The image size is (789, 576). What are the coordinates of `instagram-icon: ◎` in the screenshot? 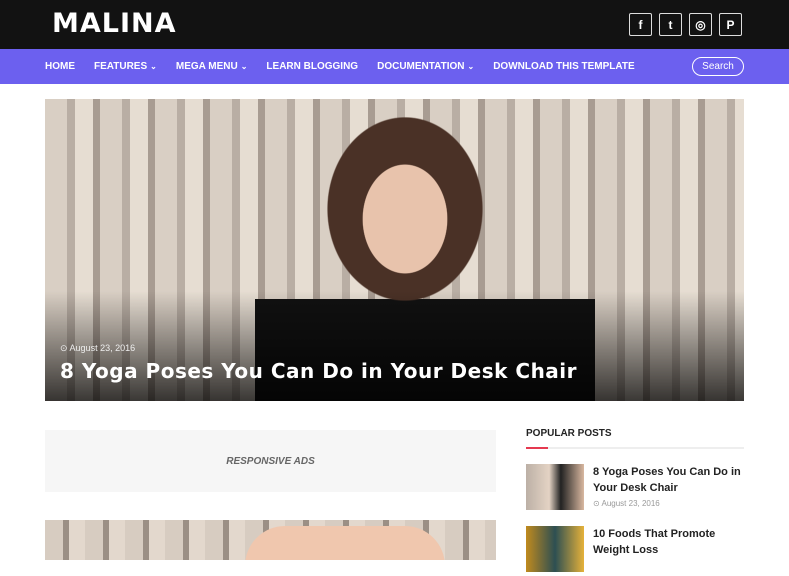 It's located at (700, 24).